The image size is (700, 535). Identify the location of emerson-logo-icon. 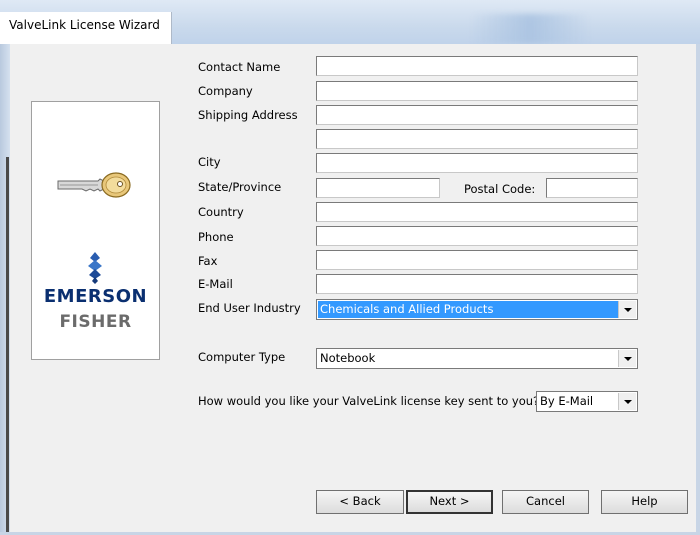
(95, 268).